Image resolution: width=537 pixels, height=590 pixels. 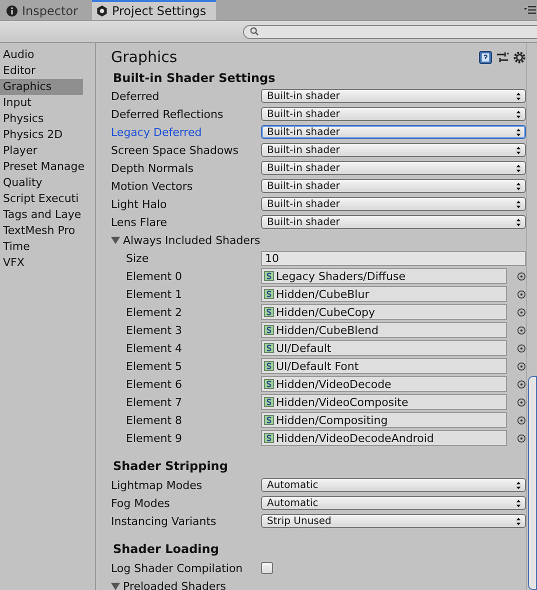 I want to click on object-field: Hidden/VideoComposite, so click(x=384, y=402).